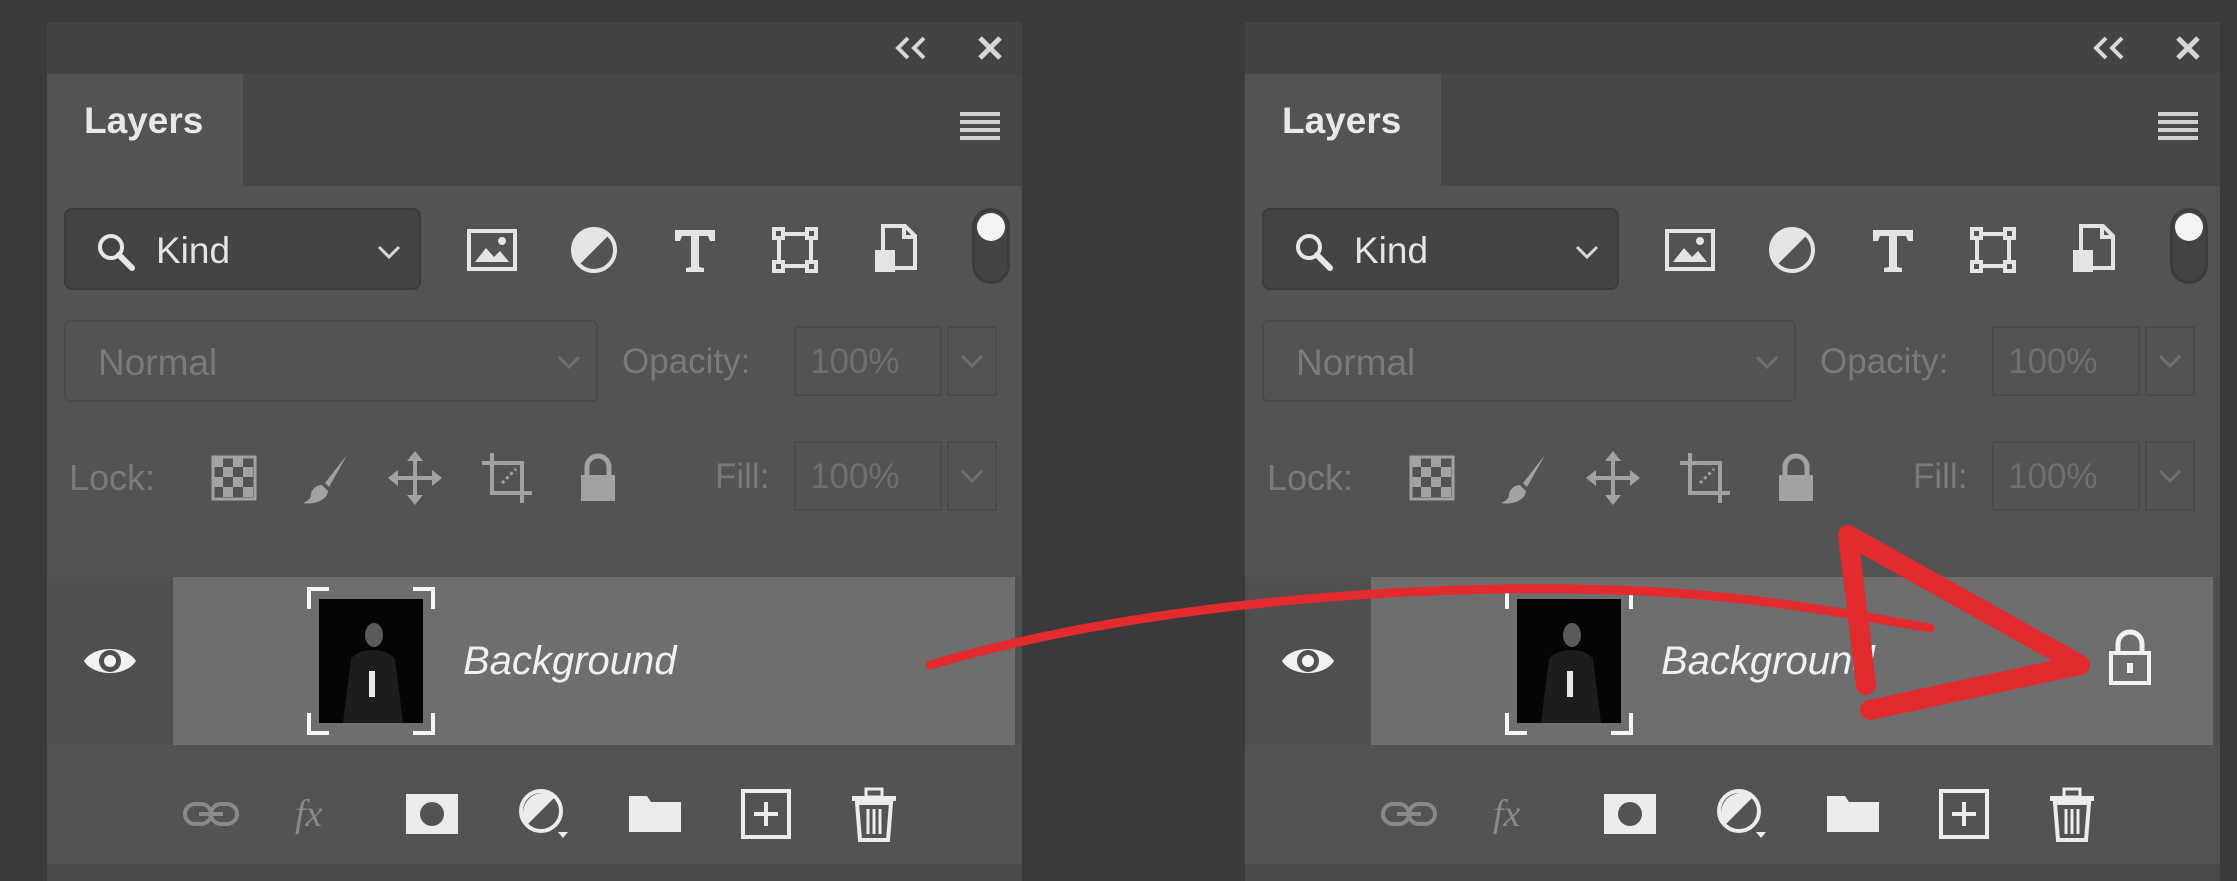 This screenshot has width=2237, height=881. What do you see at coordinates (309, 814) in the screenshot?
I see `svg-text: fx` at bounding box center [309, 814].